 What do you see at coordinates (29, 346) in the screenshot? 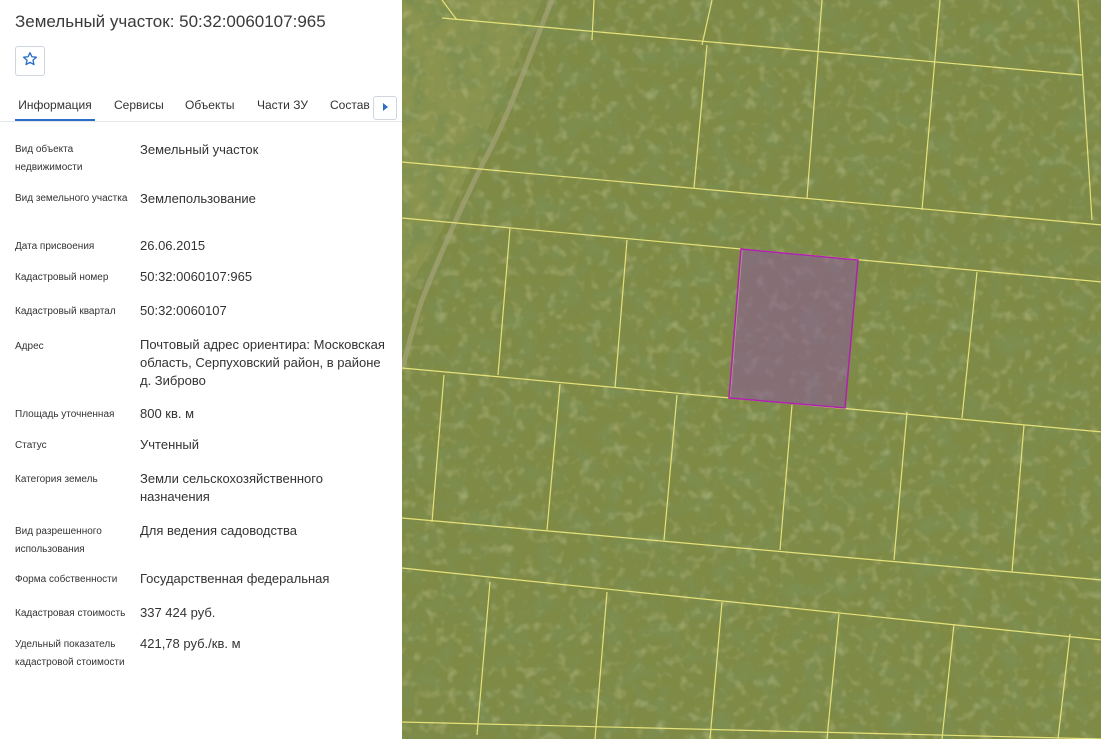
I see `field-label: Адрес` at bounding box center [29, 346].